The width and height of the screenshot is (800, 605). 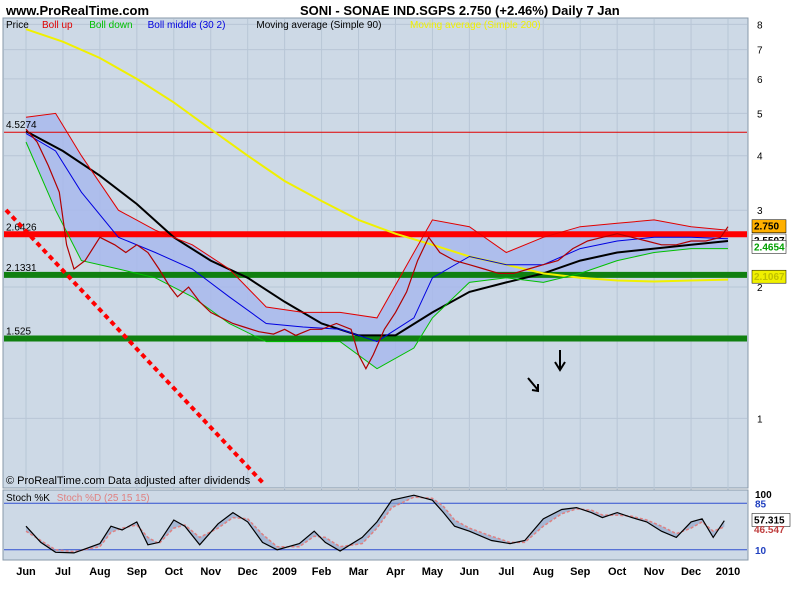 I want to click on stoch-y-axis: 100851057.31546.547, so click(x=771, y=523).